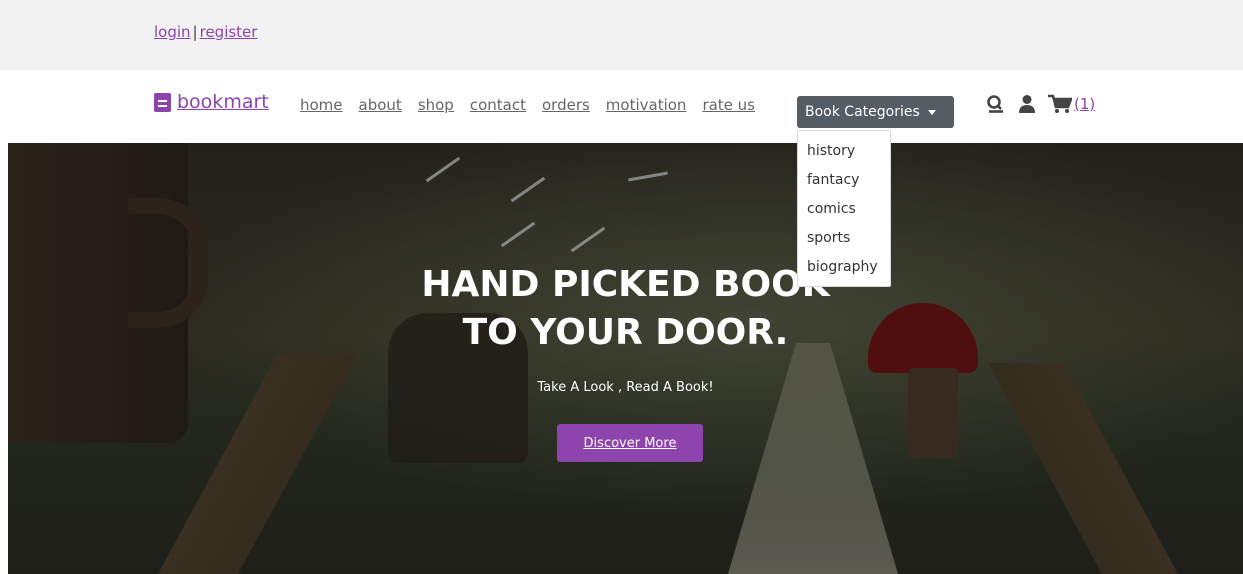  Describe the element at coordinates (630, 443) in the screenshot. I see `discover-more-button: Discover More` at that location.